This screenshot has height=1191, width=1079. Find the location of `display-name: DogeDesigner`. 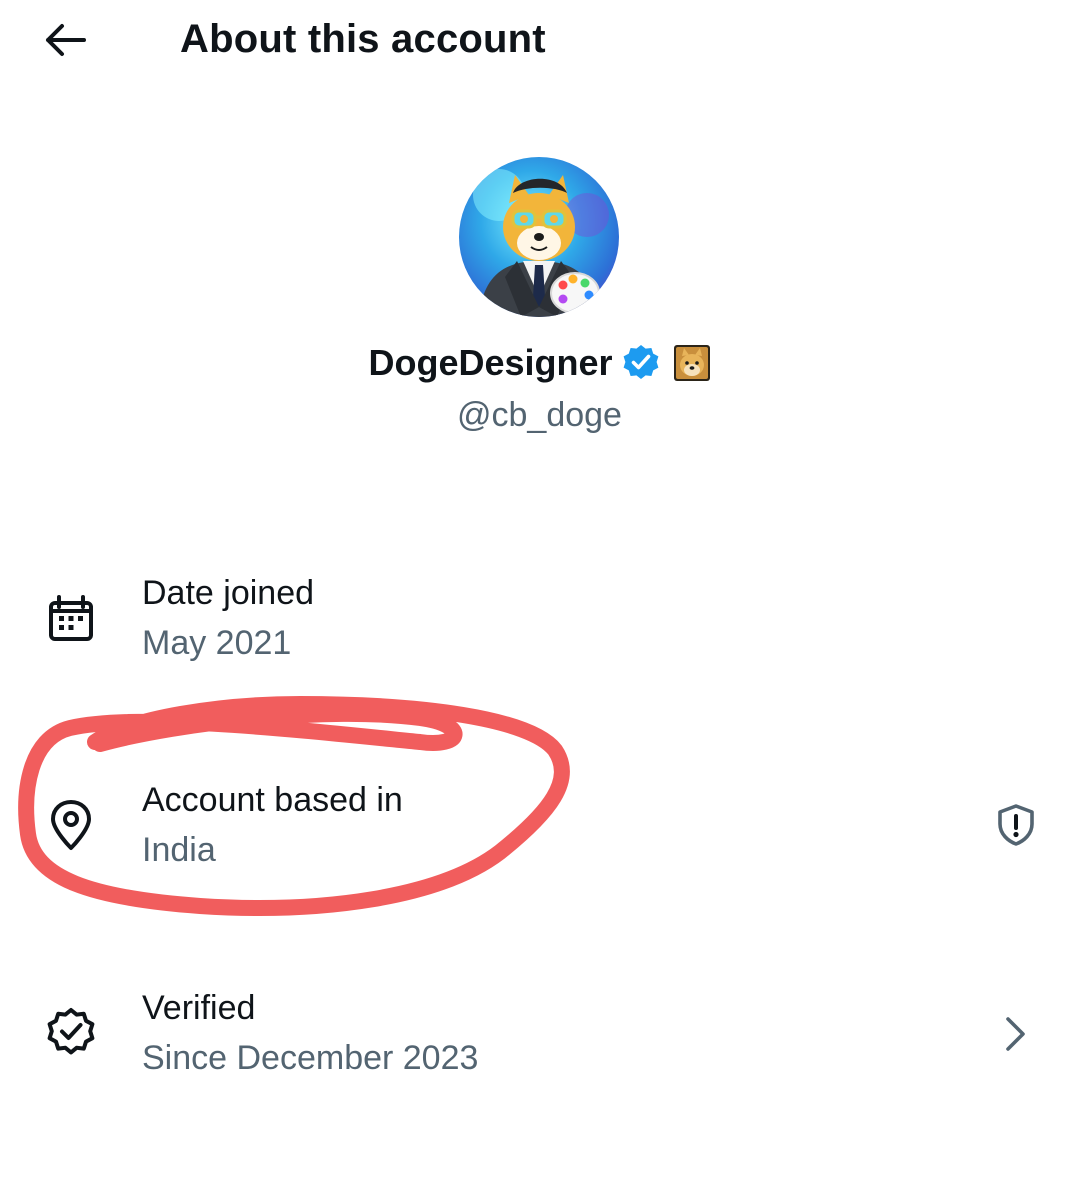

display-name: DogeDesigner is located at coordinates (490, 362).